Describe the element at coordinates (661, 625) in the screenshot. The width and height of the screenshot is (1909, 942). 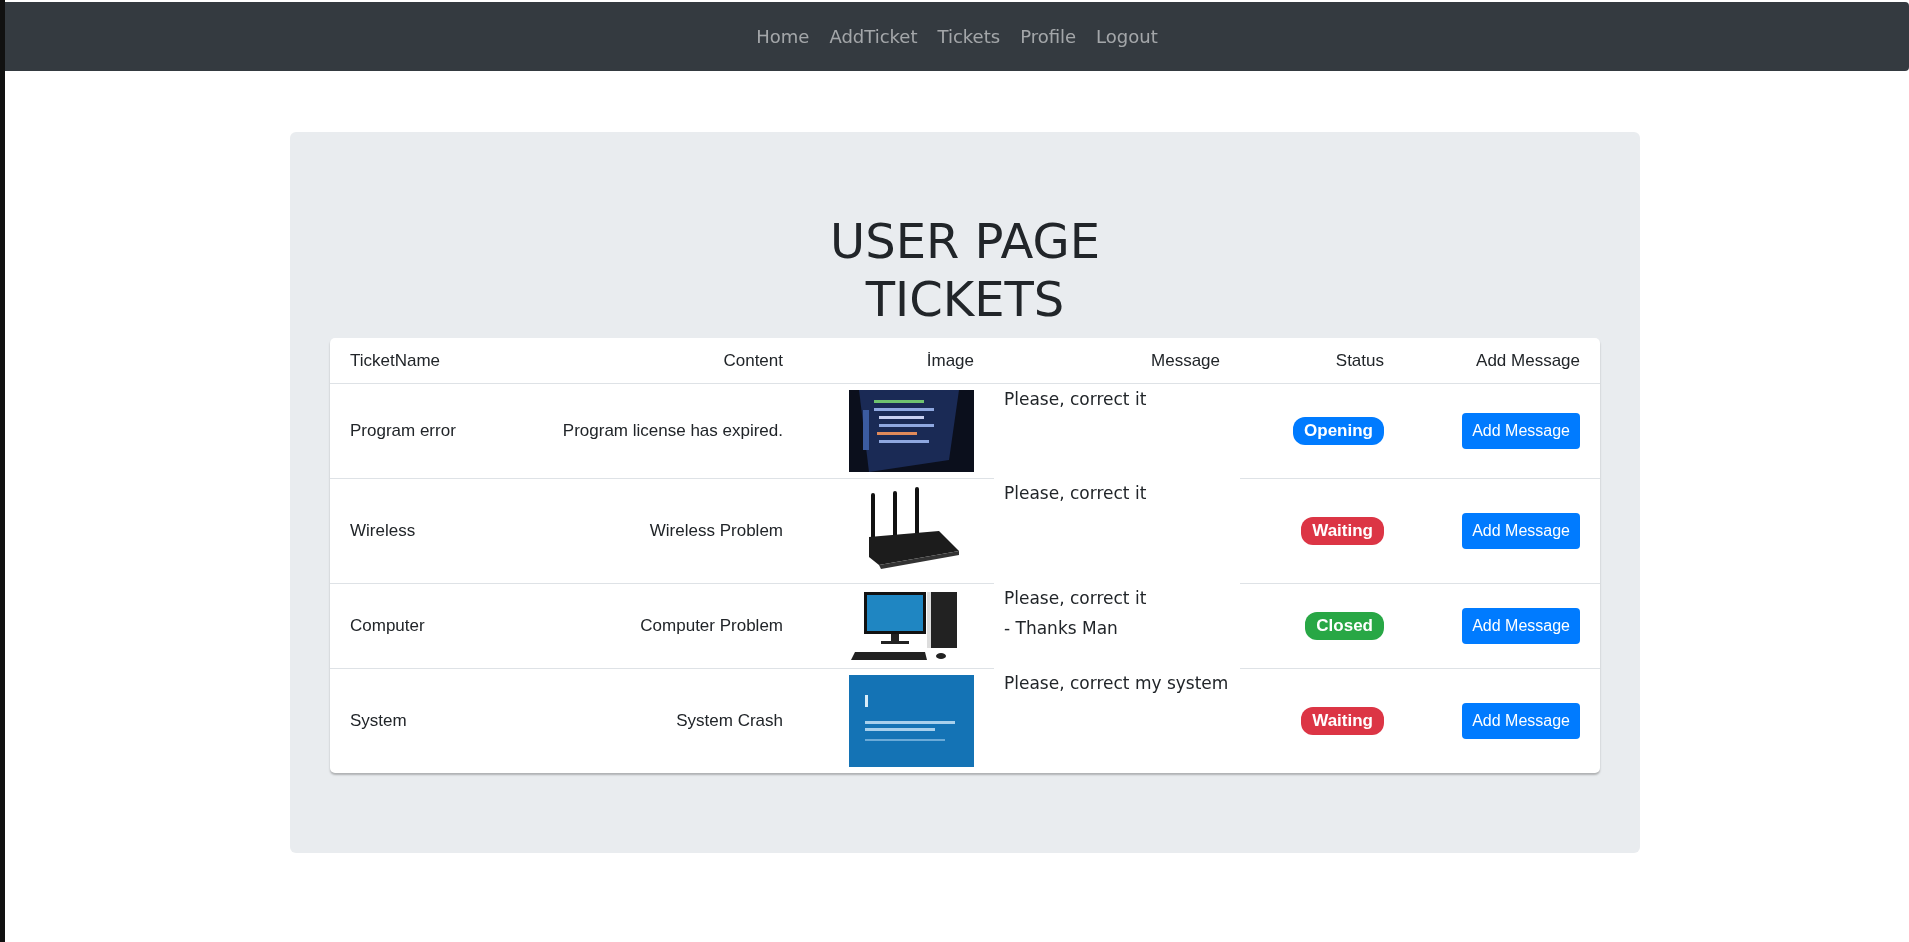
I see `table-cell: Computer Problem` at that location.